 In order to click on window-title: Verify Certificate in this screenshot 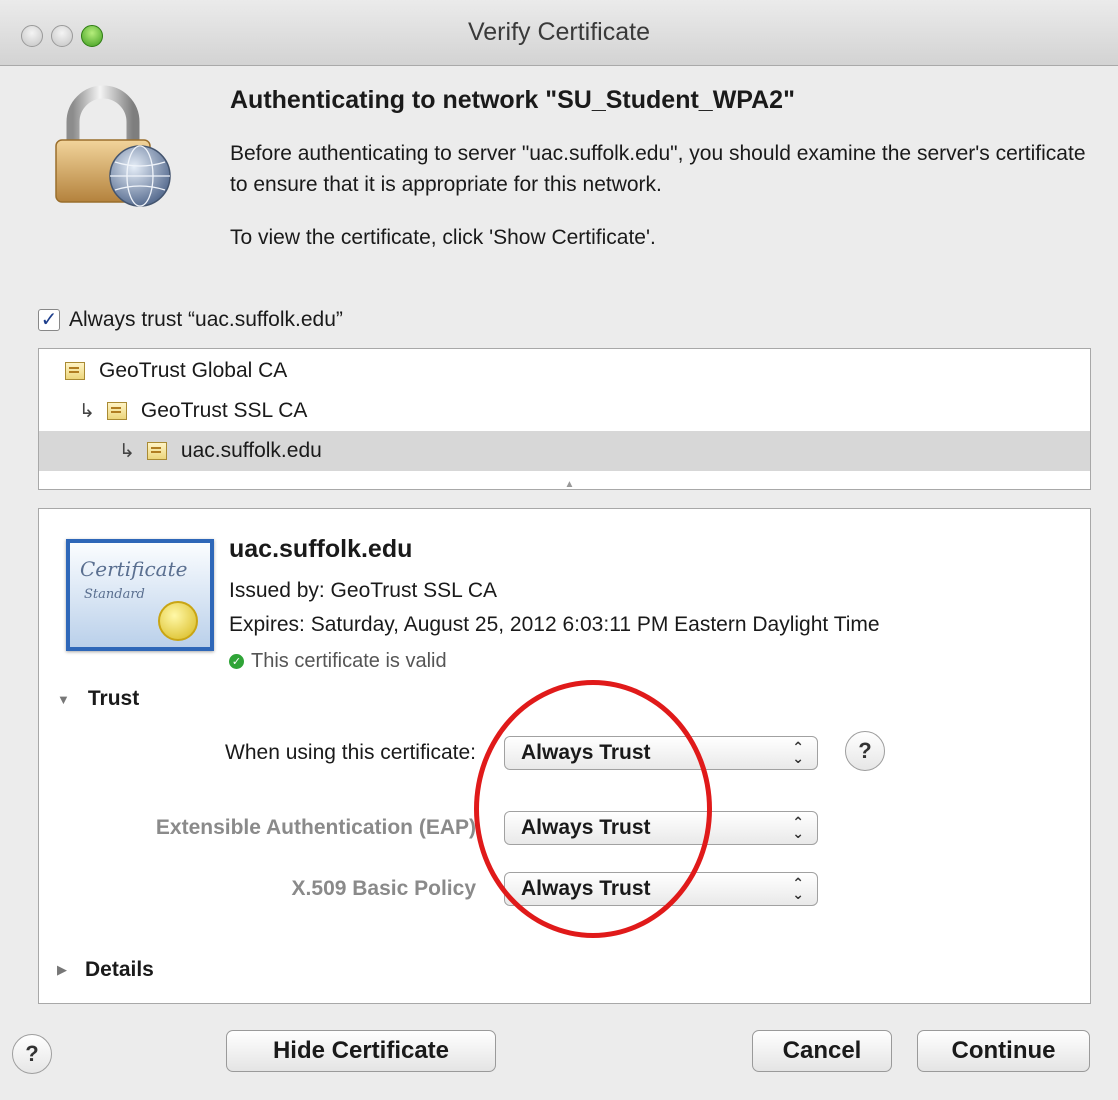, I will do `click(558, 32)`.